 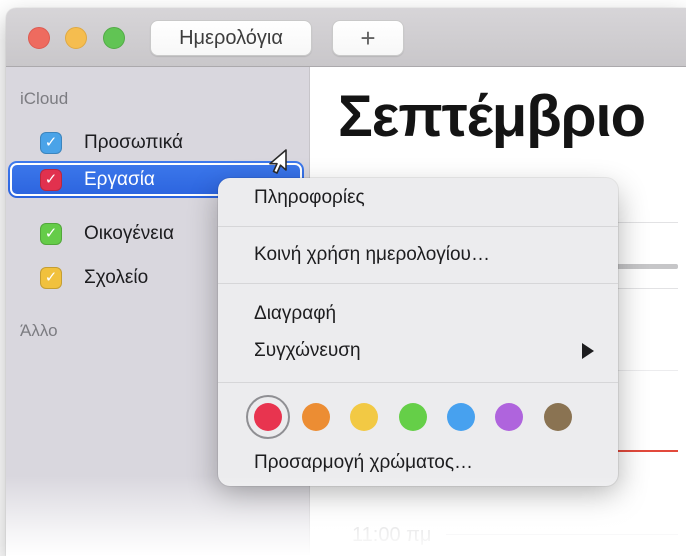 I want to click on calendar-label: Οικογένεια, so click(x=129, y=233).